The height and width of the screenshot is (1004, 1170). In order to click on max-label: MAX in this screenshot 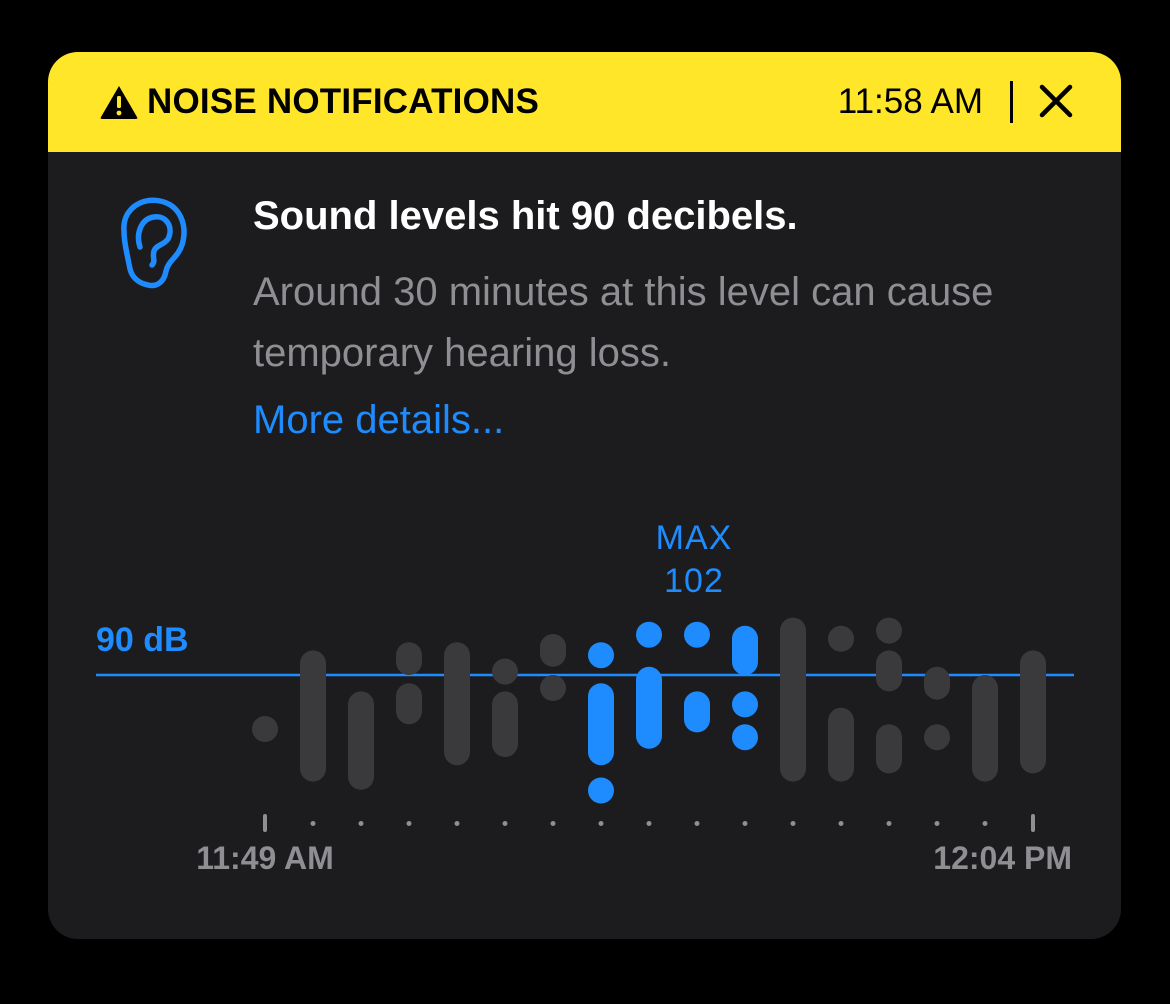, I will do `click(694, 538)`.